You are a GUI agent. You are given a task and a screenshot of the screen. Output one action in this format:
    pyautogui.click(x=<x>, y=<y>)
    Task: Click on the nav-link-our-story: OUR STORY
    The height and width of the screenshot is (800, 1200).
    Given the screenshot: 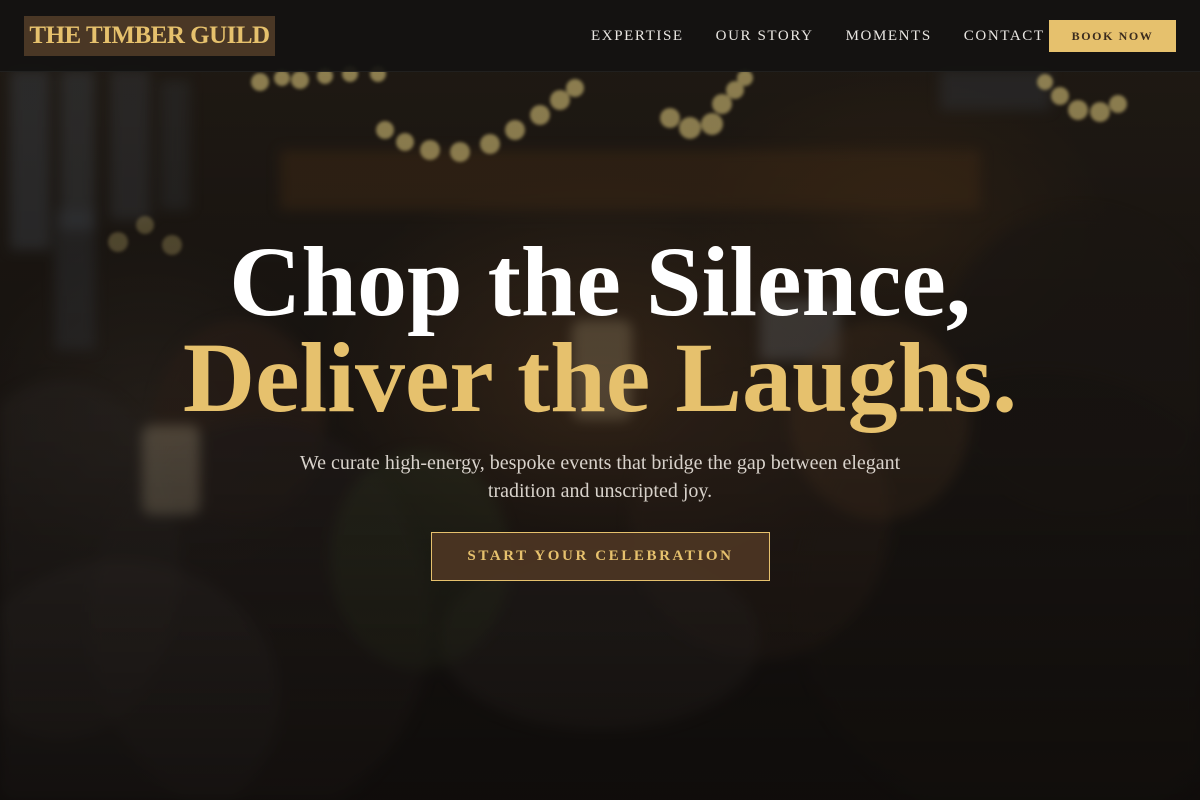 What is the action you would take?
    pyautogui.click(x=765, y=36)
    